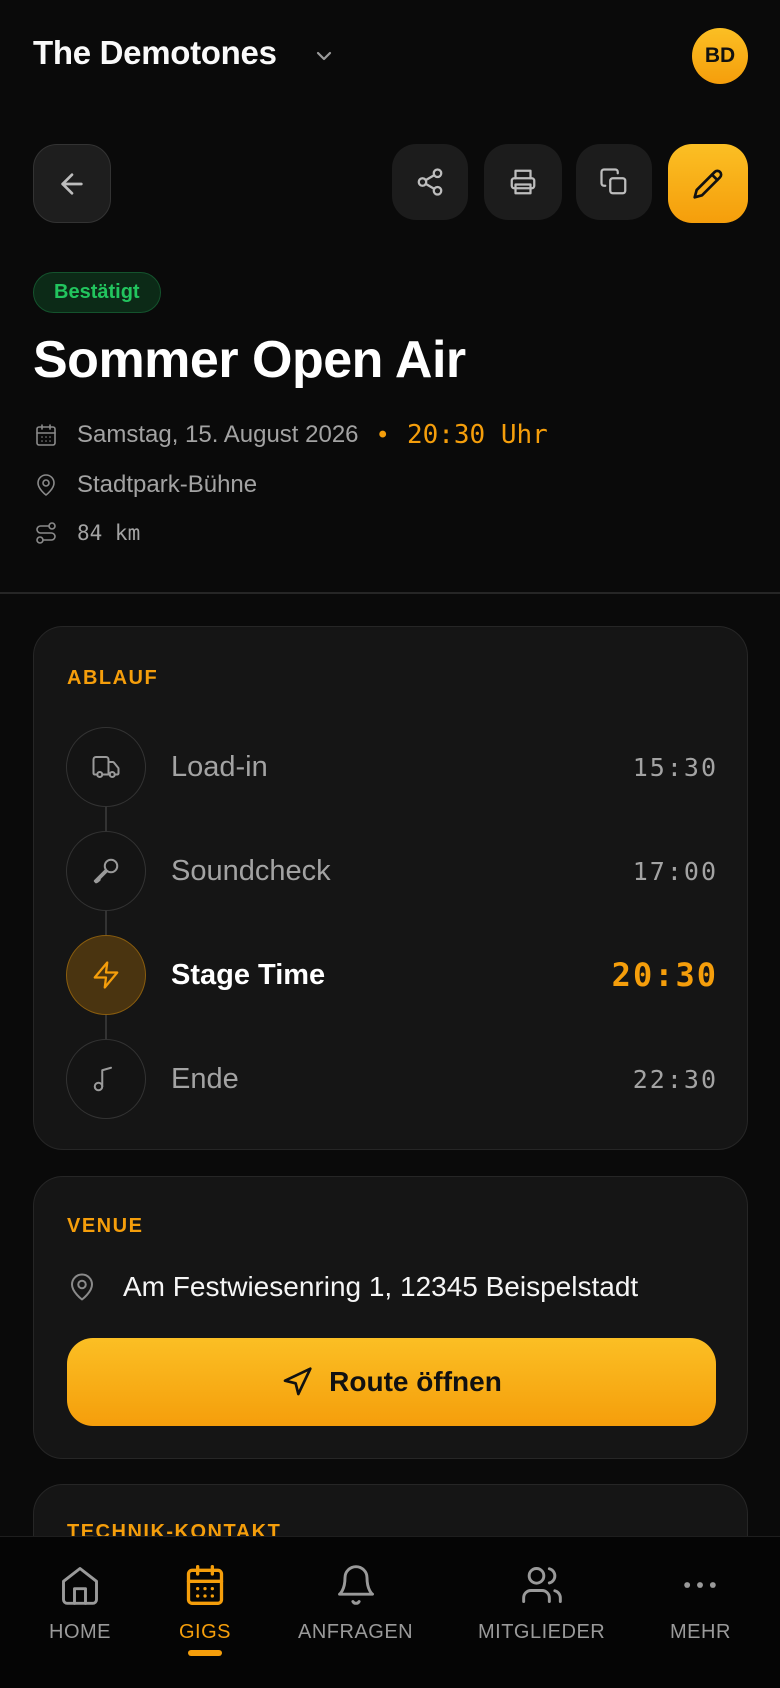  What do you see at coordinates (720, 56) in the screenshot?
I see `avatar: BD` at bounding box center [720, 56].